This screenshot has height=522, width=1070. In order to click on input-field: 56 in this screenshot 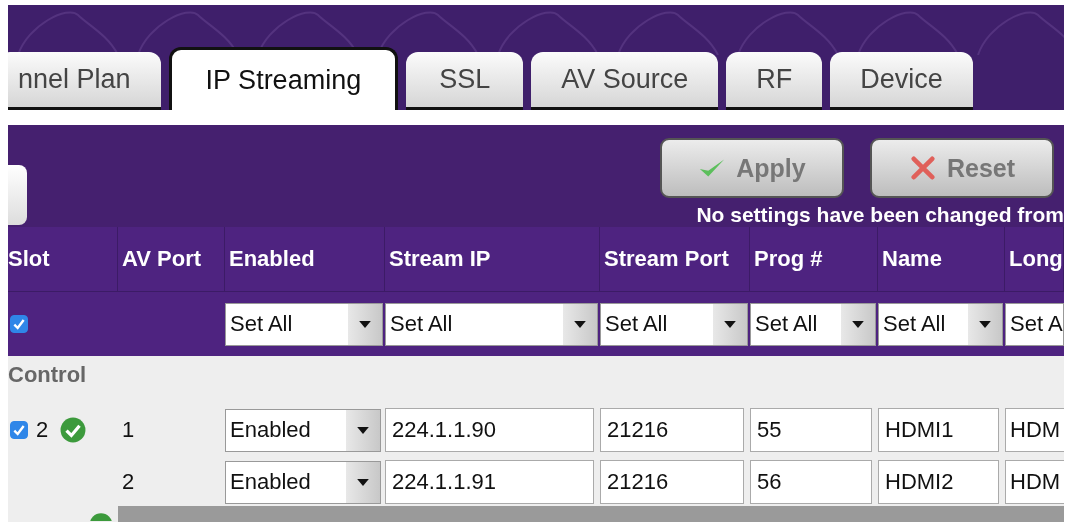, I will do `click(811, 482)`.